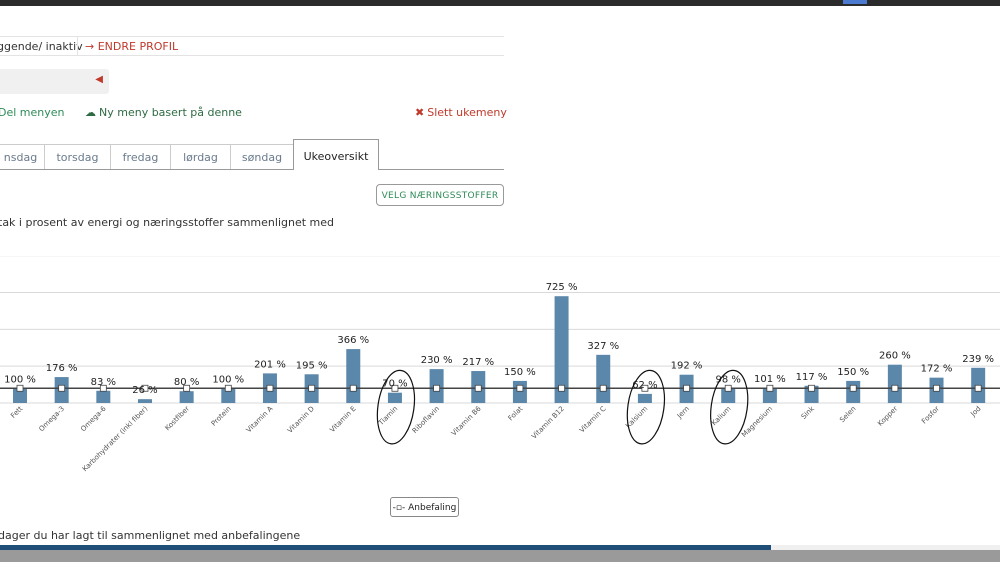 The image size is (1000, 562). I want to click on profile-divider, so click(77, 46).